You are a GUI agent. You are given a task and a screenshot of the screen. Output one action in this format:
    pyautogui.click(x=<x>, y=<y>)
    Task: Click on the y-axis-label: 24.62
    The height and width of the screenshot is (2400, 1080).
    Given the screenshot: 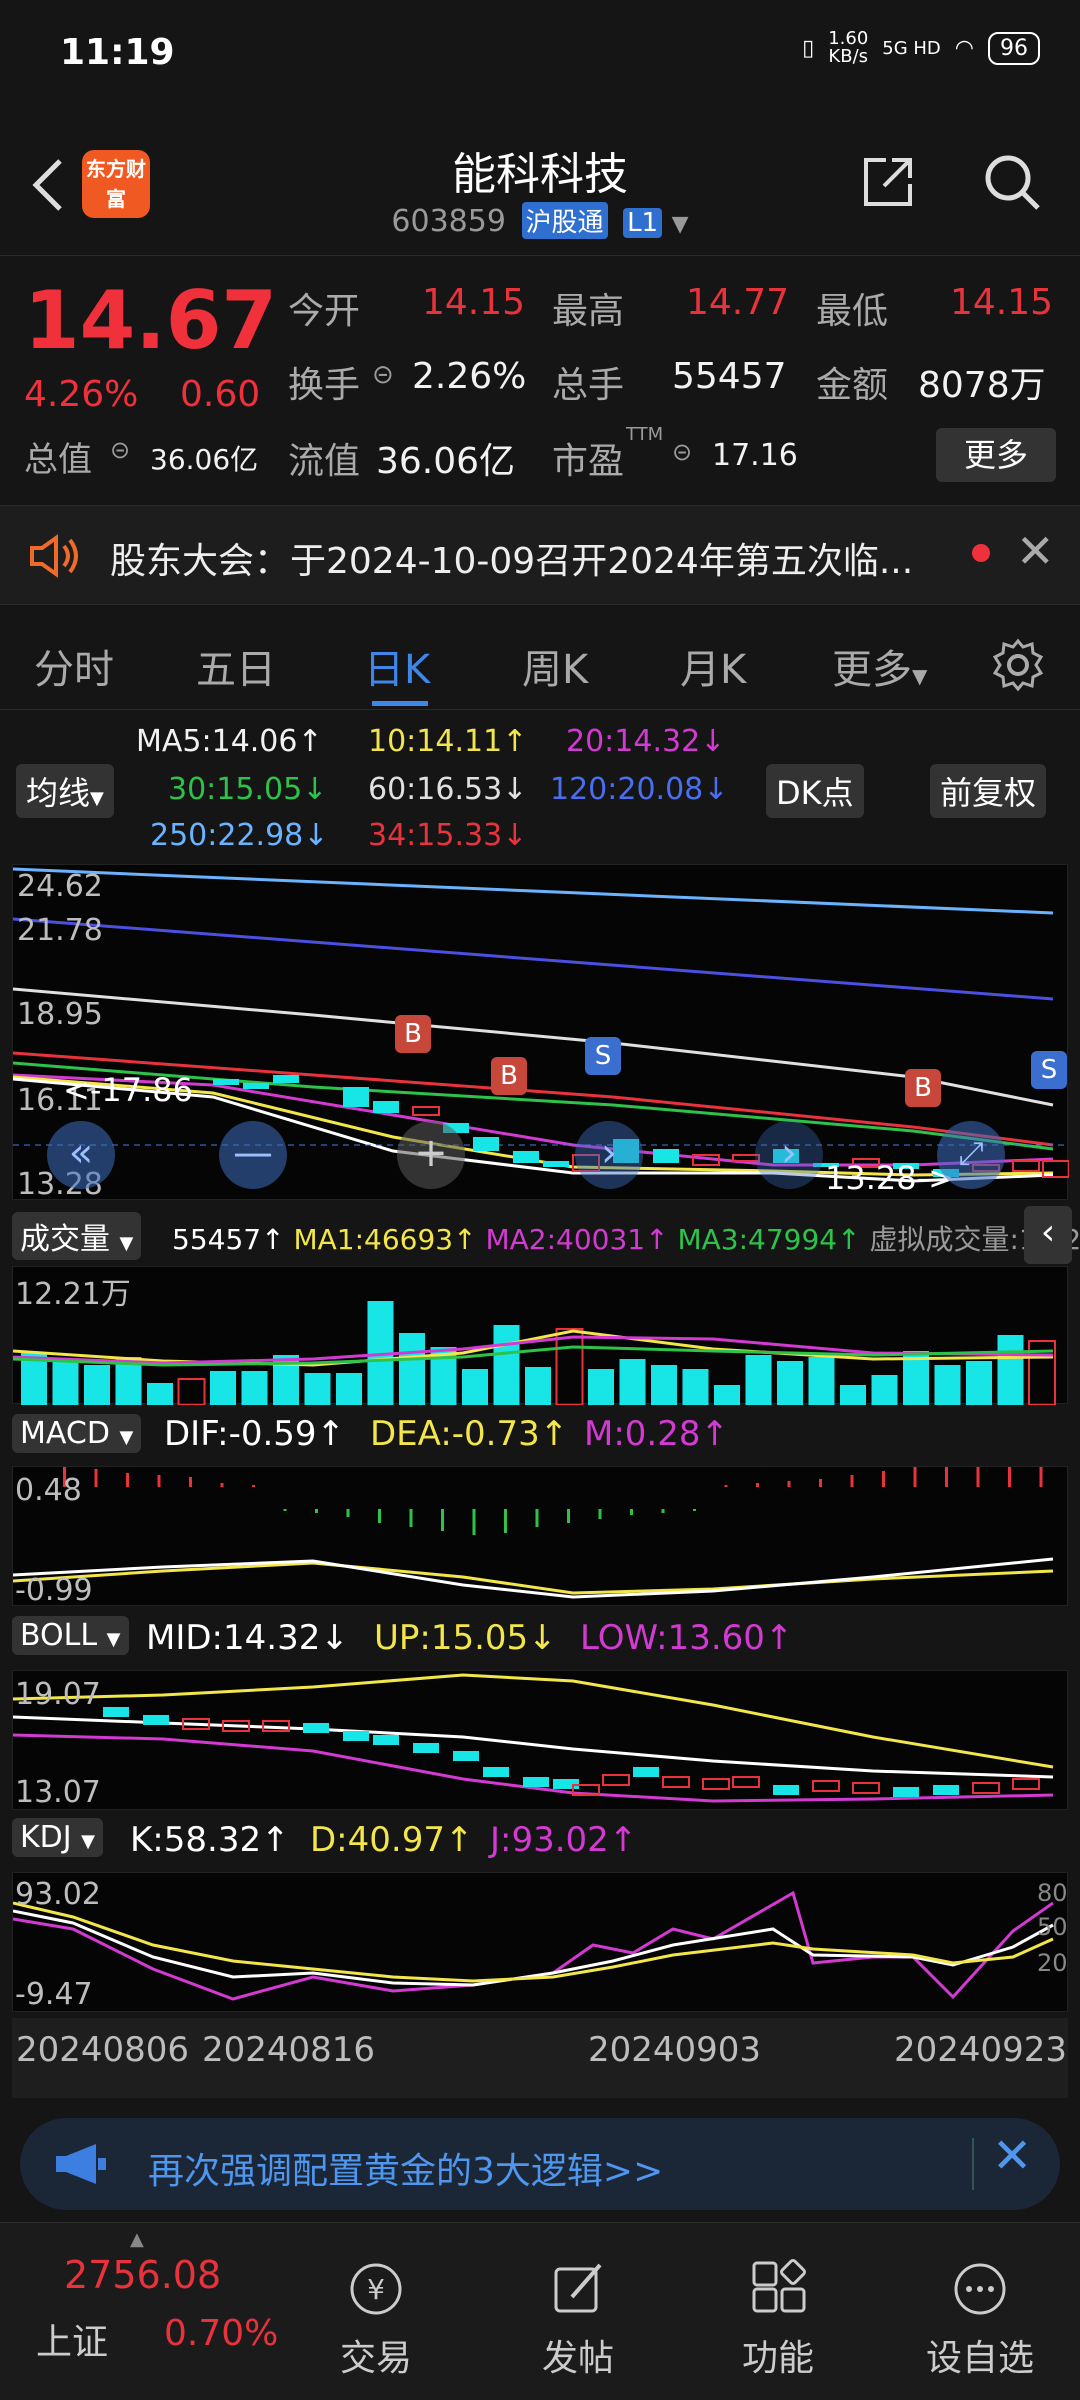 What is the action you would take?
    pyautogui.click(x=60, y=886)
    